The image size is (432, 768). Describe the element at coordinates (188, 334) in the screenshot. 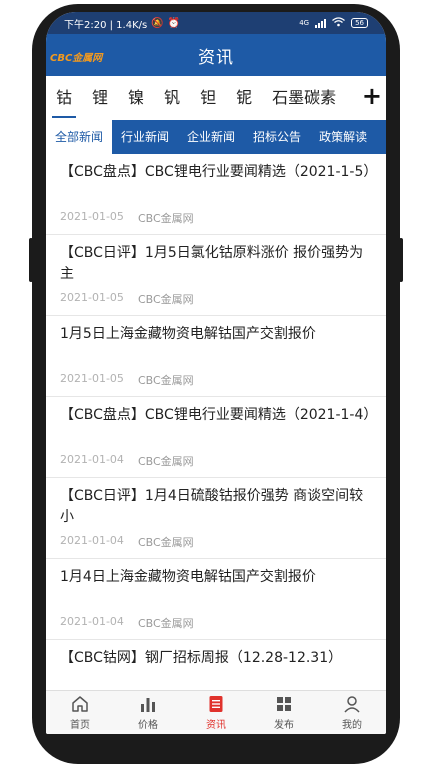

I see `news-title: 1月5日上海金藏物资电解钴国产交割报价` at that location.